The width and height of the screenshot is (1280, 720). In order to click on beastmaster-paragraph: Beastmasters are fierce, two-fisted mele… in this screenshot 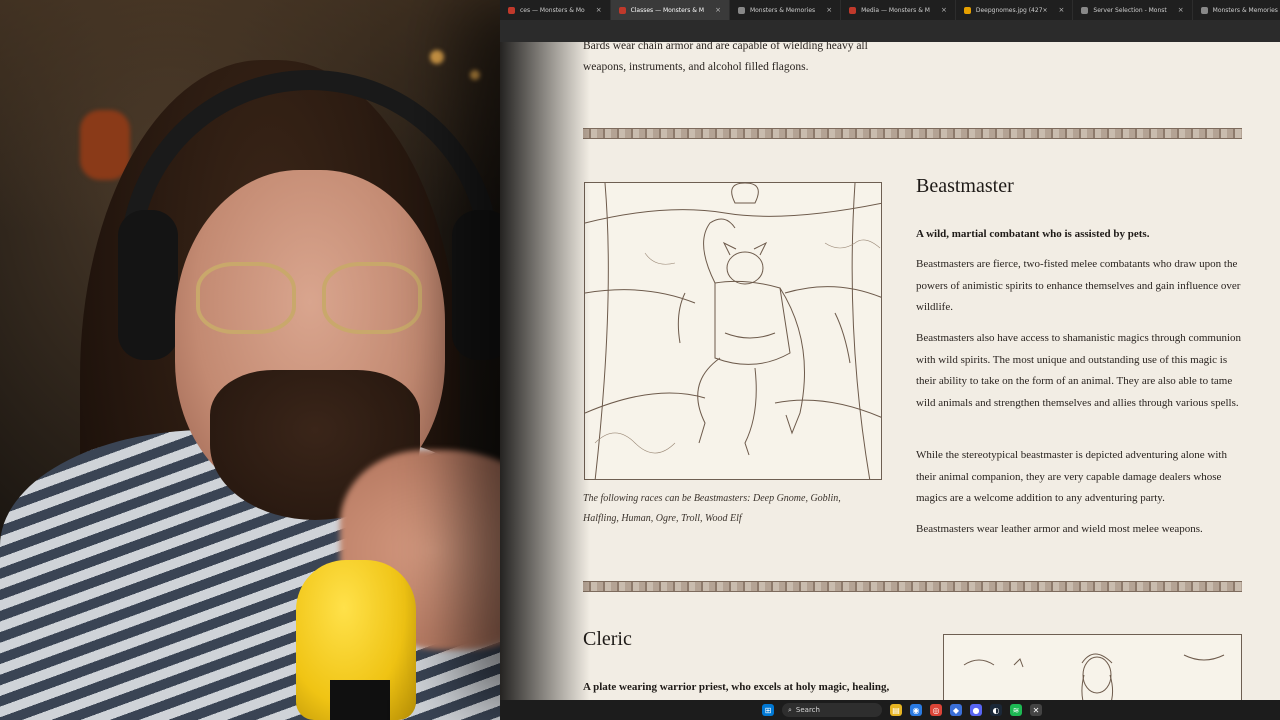, I will do `click(1078, 285)`.